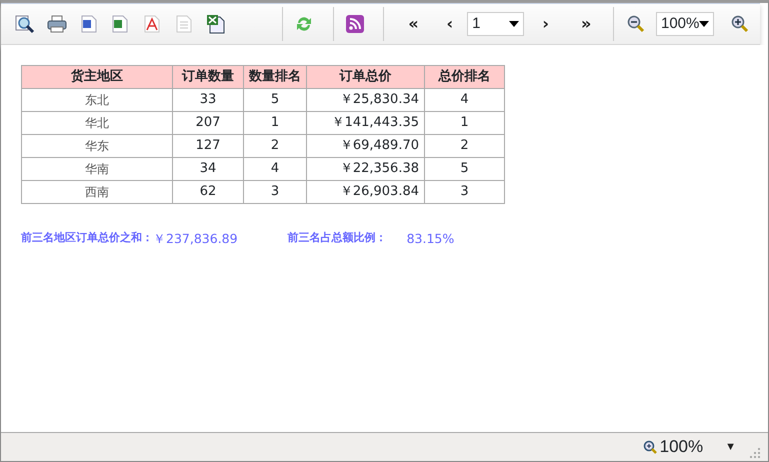 This screenshot has height=462, width=769. Describe the element at coordinates (97, 100) in the screenshot. I see `table-cell: 东北` at that location.